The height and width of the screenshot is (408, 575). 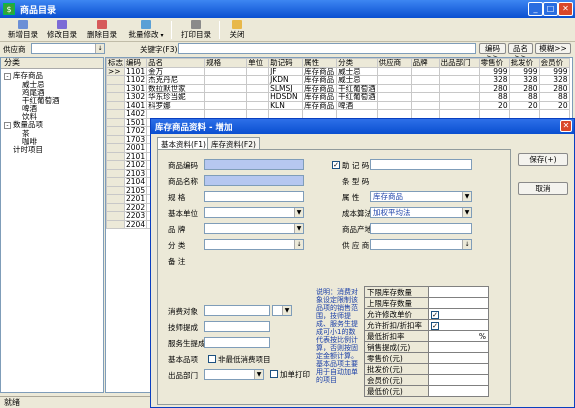 What do you see at coordinates (320, 63) in the screenshot?
I see `column-header: 属性` at bounding box center [320, 63].